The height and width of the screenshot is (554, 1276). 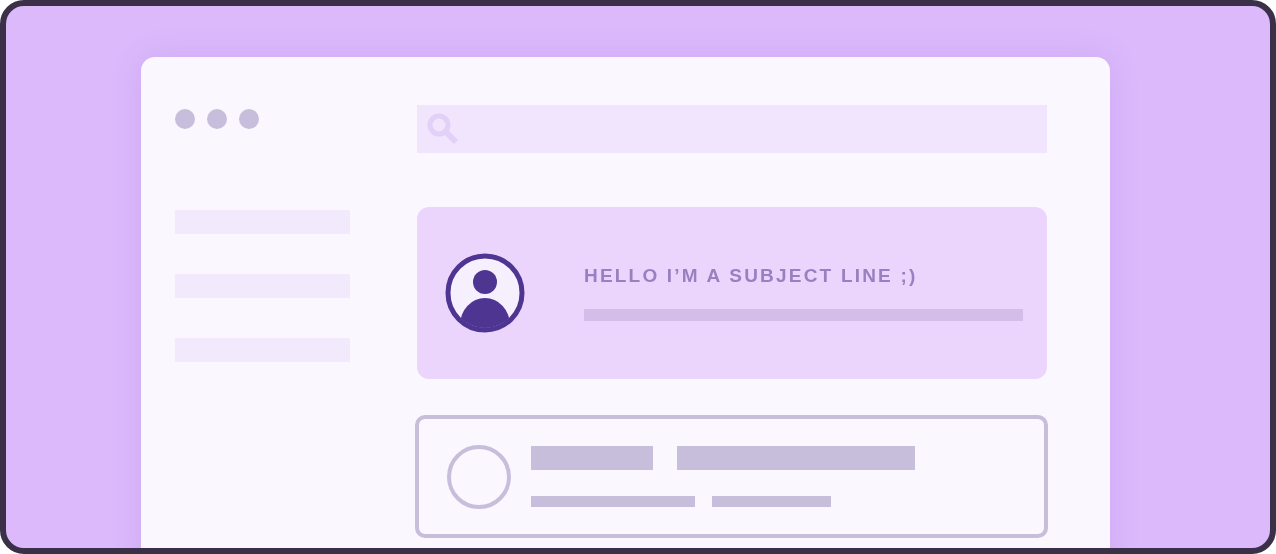 I want to click on search-field, so click(x=732, y=129).